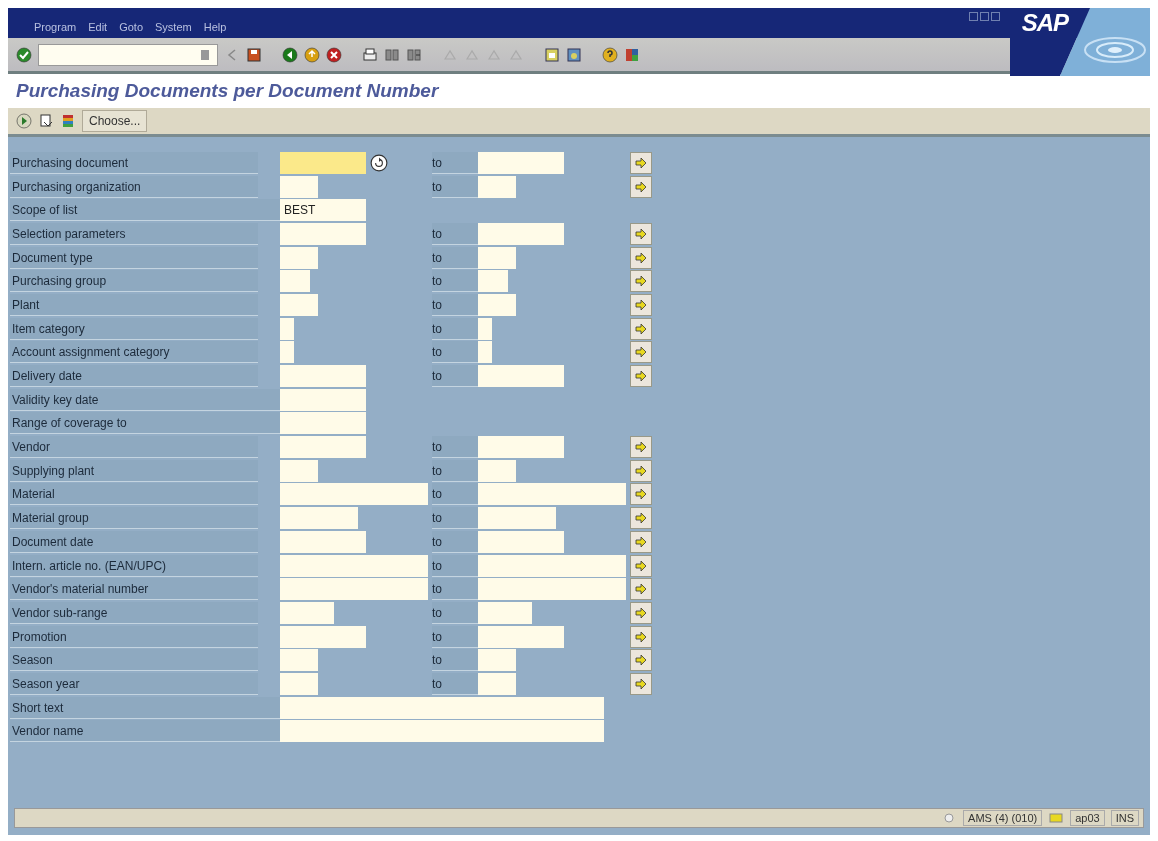 The height and width of the screenshot is (841, 1158). What do you see at coordinates (134, 304) in the screenshot?
I see `field-label: Plant` at bounding box center [134, 304].